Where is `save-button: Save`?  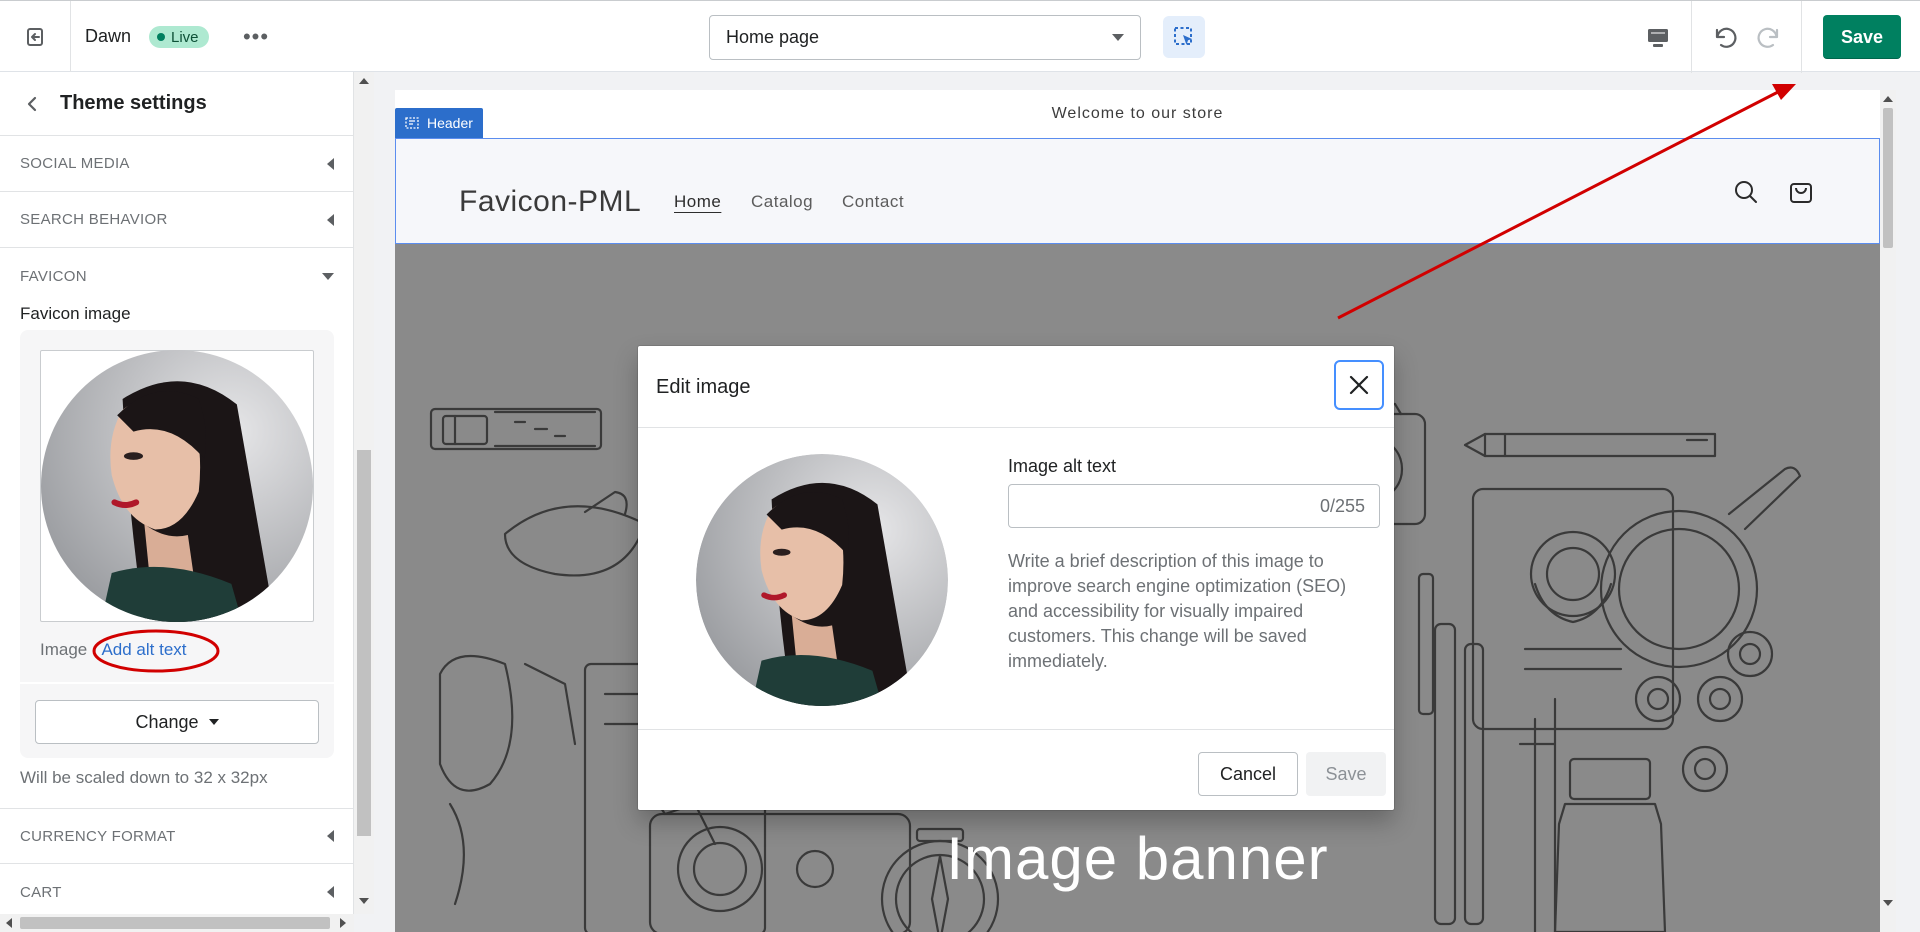 save-button: Save is located at coordinates (1862, 37).